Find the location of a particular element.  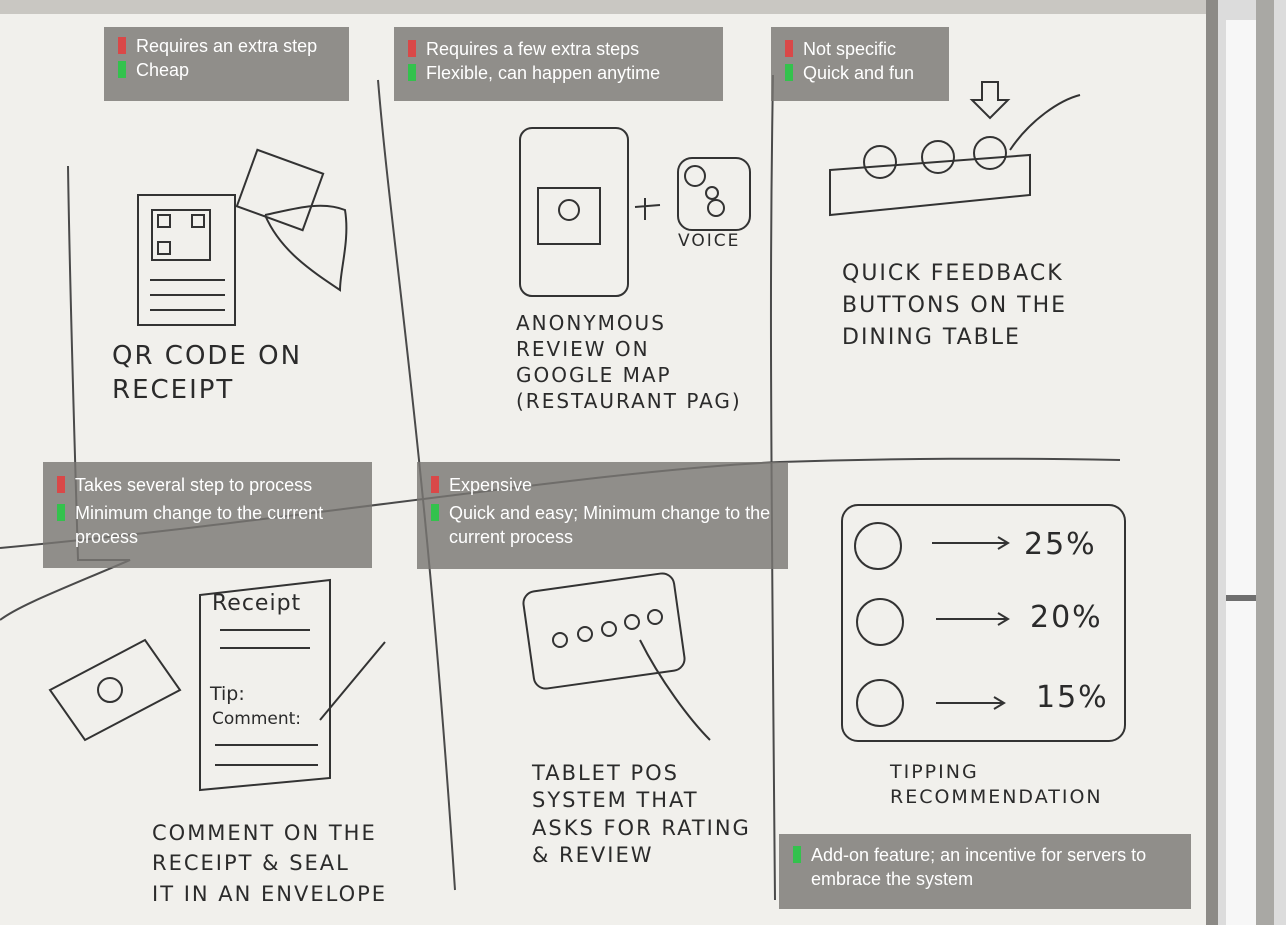

receipt-tip-label: Tip: is located at coordinates (227, 694).